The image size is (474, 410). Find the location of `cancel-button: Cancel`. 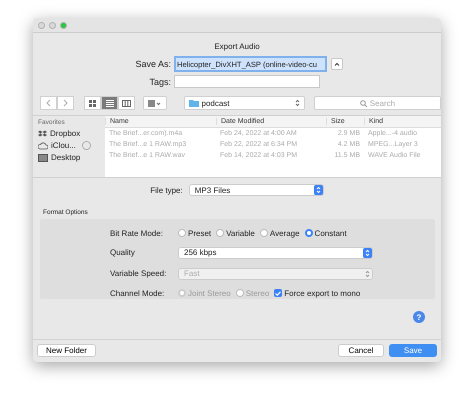

cancel-button: Cancel is located at coordinates (361, 350).